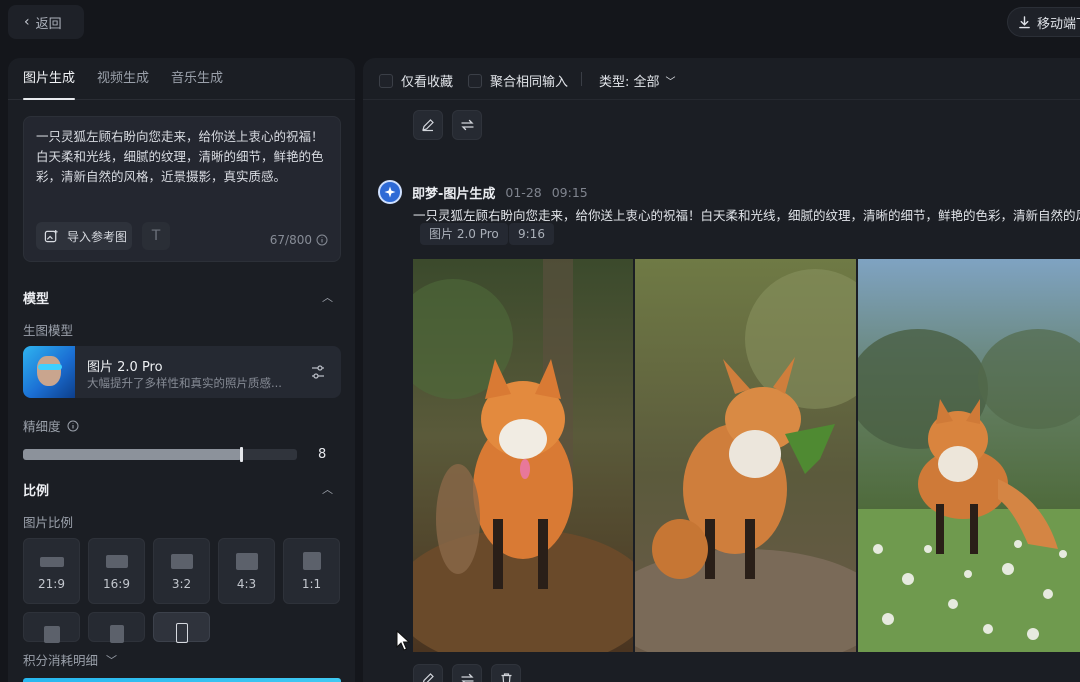 This screenshot has height=682, width=1080. I want to click on tab-video: 视频生成, so click(123, 78).